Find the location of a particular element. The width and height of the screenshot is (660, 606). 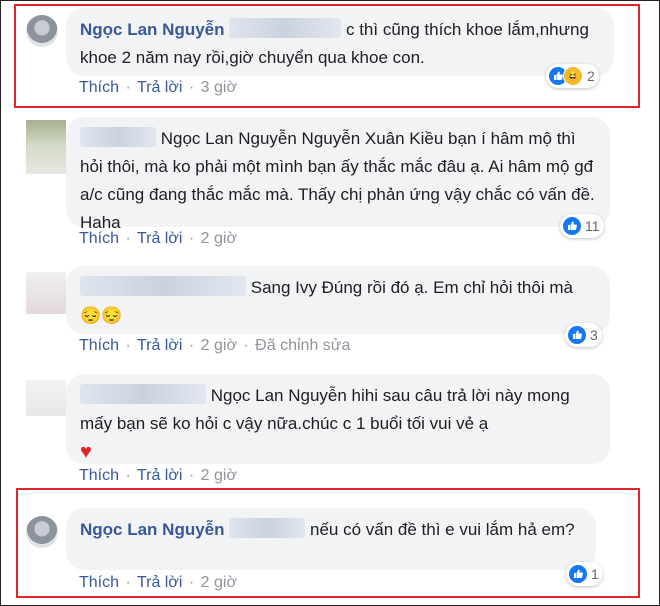

reaction-summary: 11 is located at coordinates (582, 226).